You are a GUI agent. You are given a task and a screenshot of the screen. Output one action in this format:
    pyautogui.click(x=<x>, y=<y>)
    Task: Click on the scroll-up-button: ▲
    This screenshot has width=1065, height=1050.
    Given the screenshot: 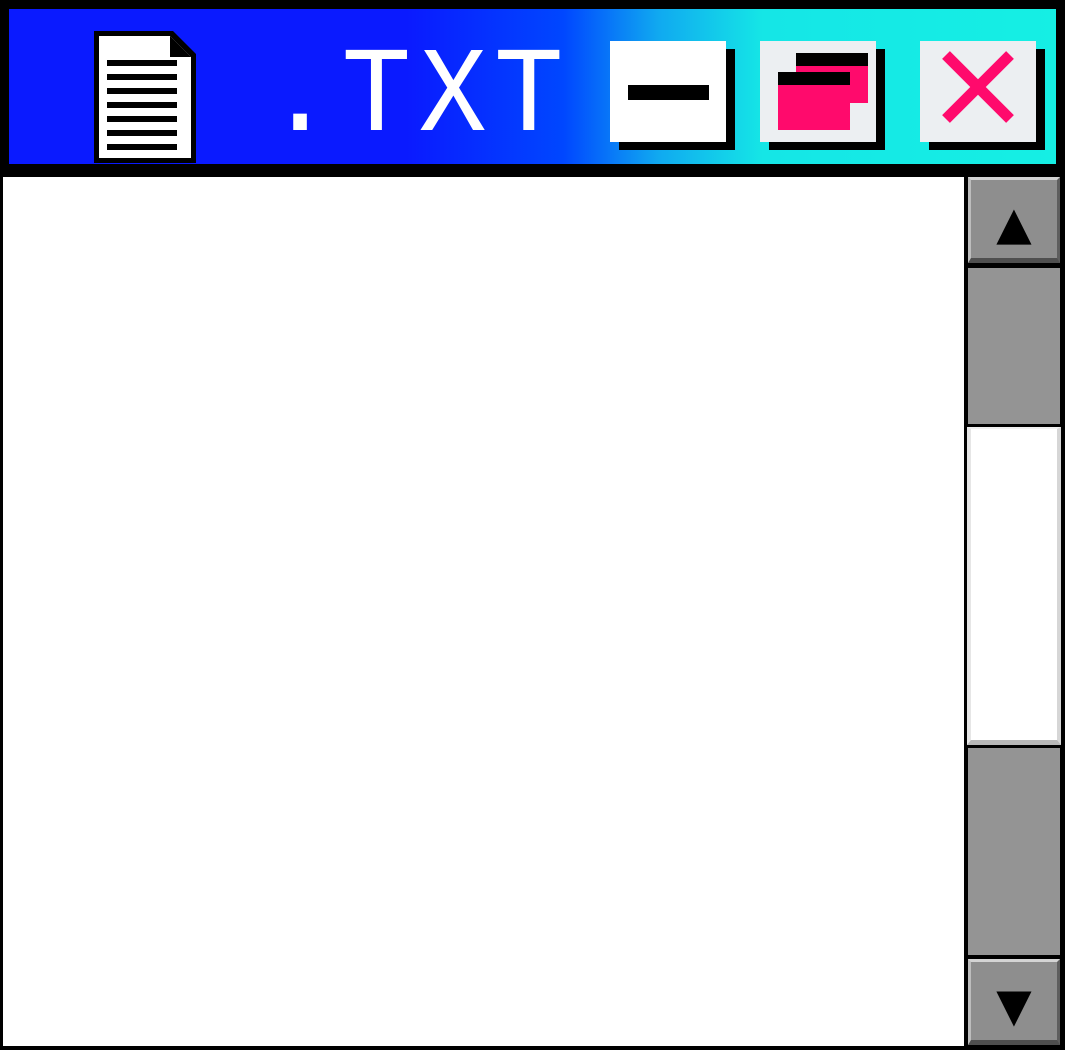 What is the action you would take?
    pyautogui.click(x=1014, y=220)
    